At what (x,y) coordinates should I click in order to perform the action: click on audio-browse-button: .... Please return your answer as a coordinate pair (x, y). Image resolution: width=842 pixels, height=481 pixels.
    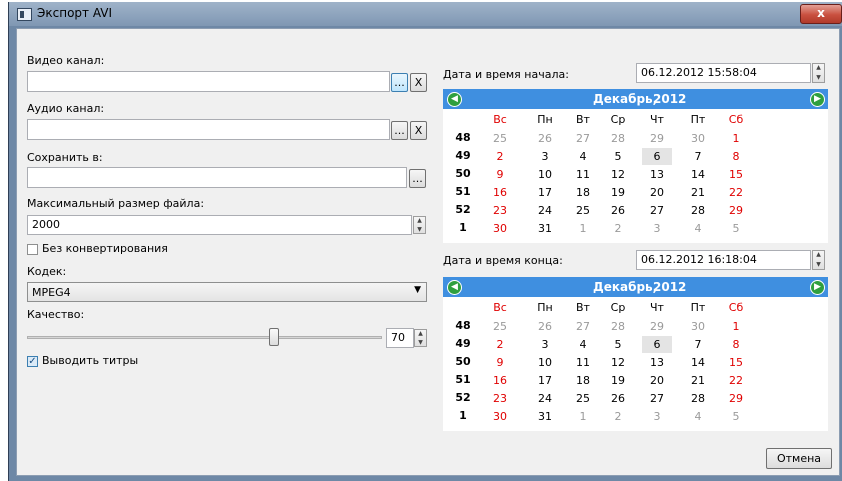
    Looking at the image, I should click on (399, 130).